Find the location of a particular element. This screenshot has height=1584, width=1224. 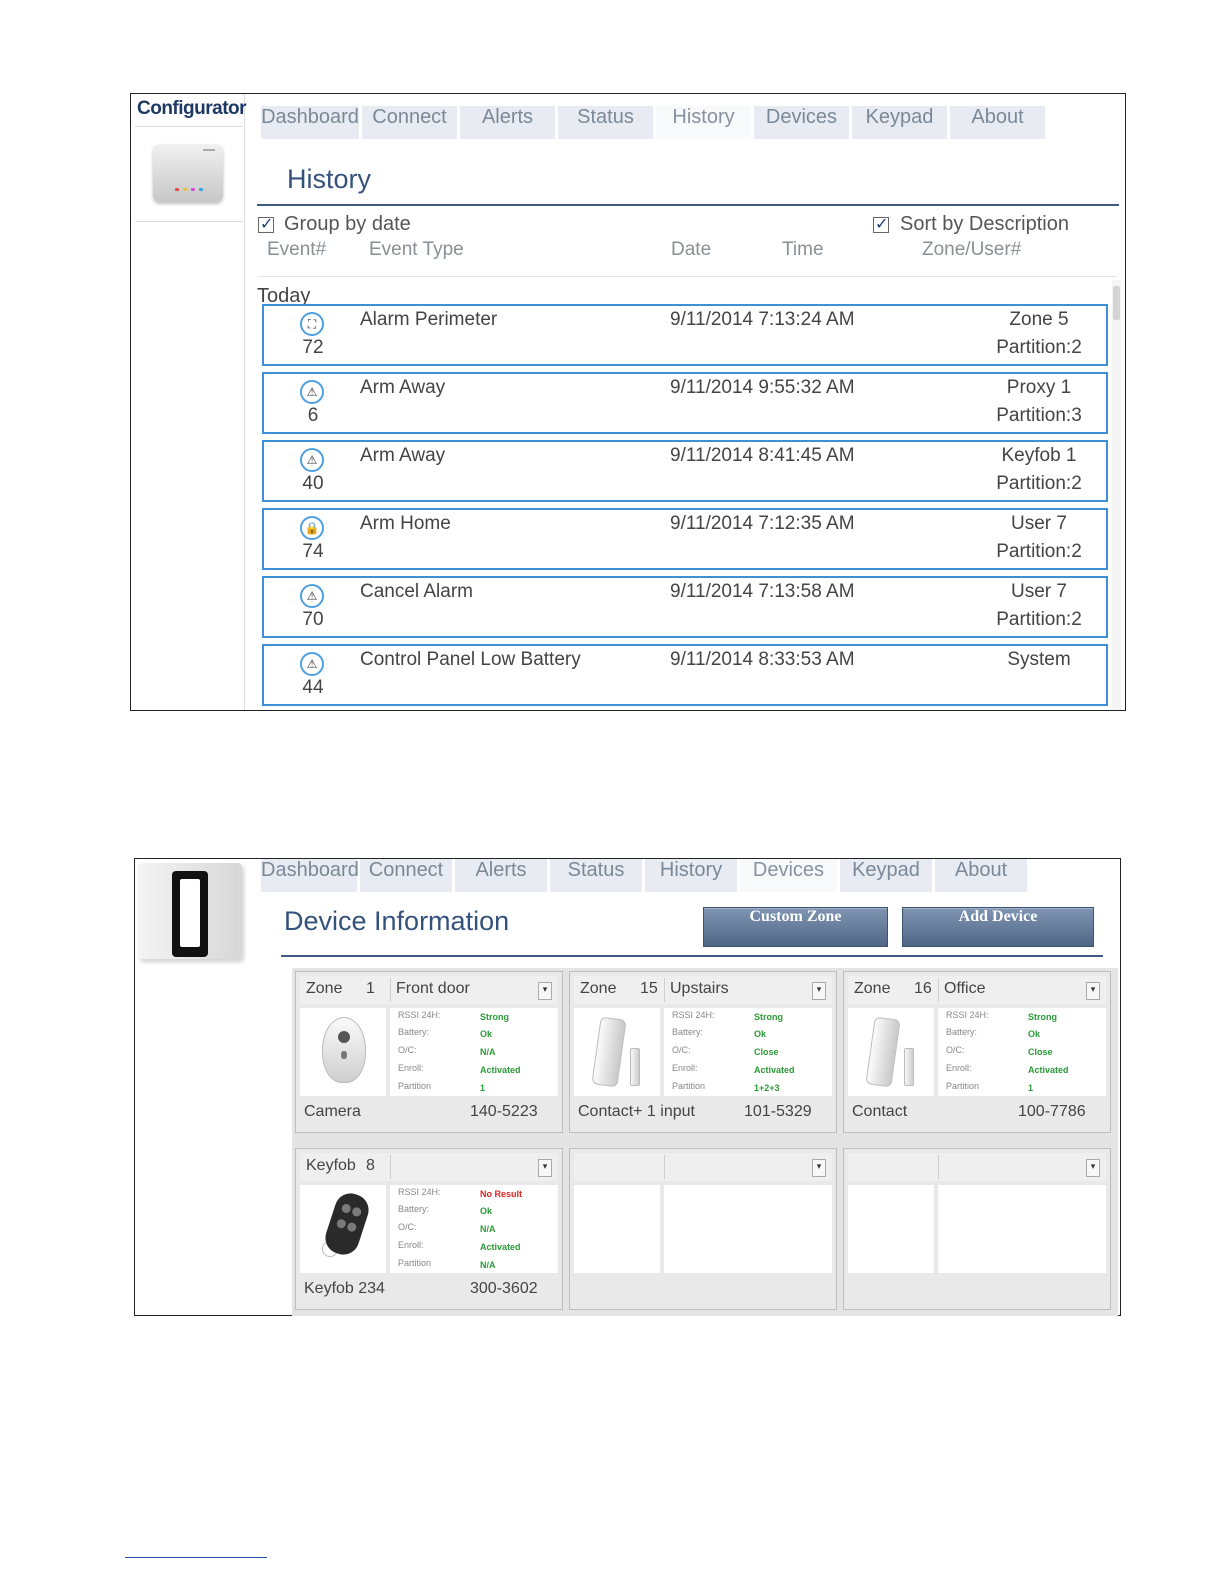

event-type: Cancel Alarm is located at coordinates (416, 591).